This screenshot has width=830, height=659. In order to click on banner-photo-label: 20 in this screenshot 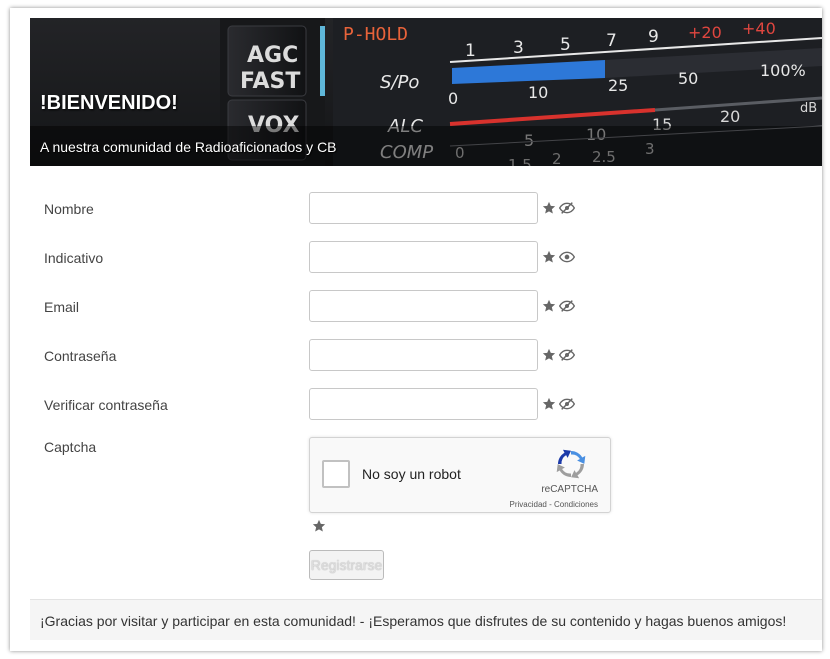, I will do `click(730, 116)`.